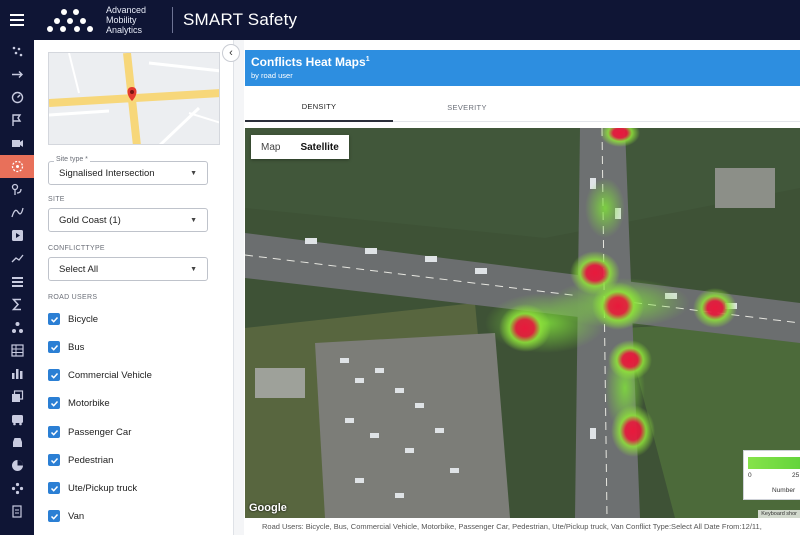  I want to click on tab-bar: DENSITY SEVERITY, so click(522, 107).